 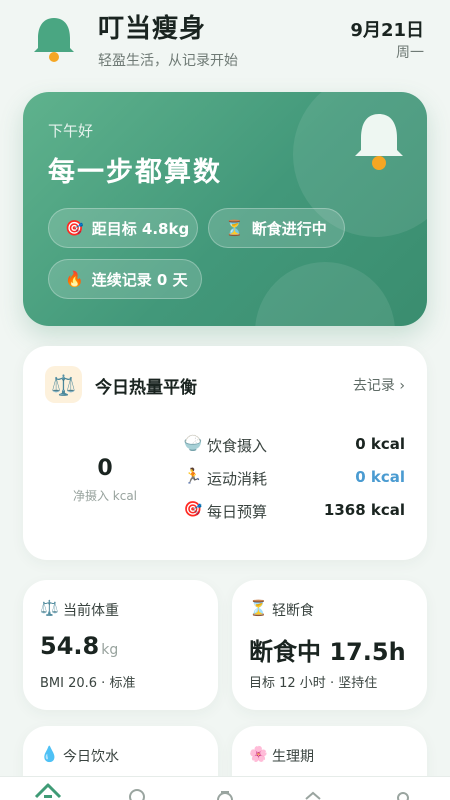 What do you see at coordinates (327, 652) in the screenshot?
I see `fasting-status: 断食中 17.5h` at bounding box center [327, 652].